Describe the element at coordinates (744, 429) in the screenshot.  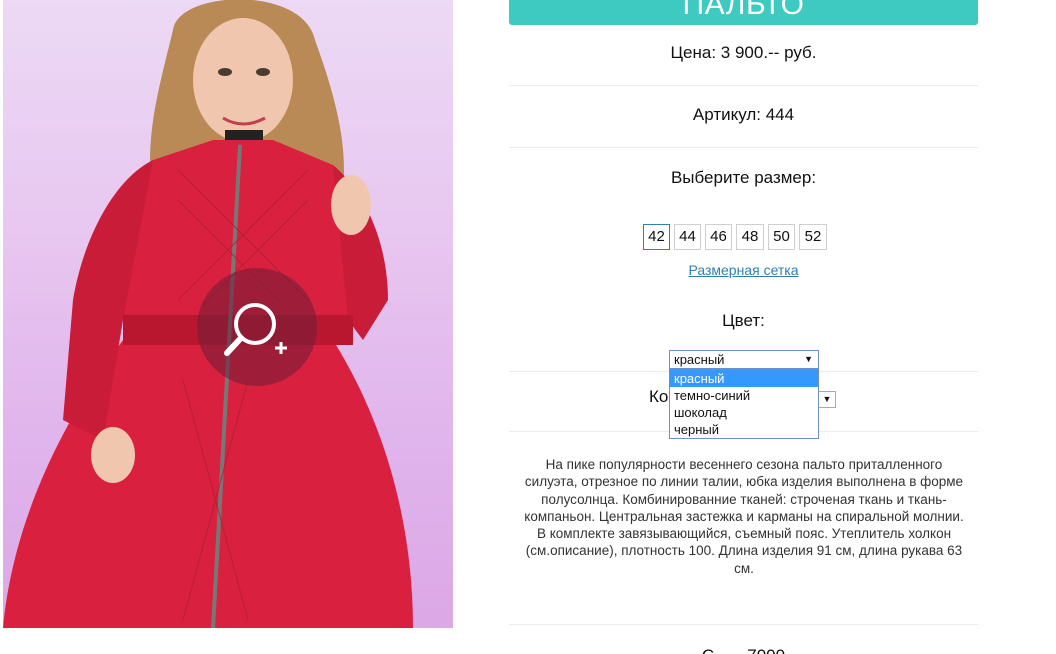
I see `color-option: черный` at that location.